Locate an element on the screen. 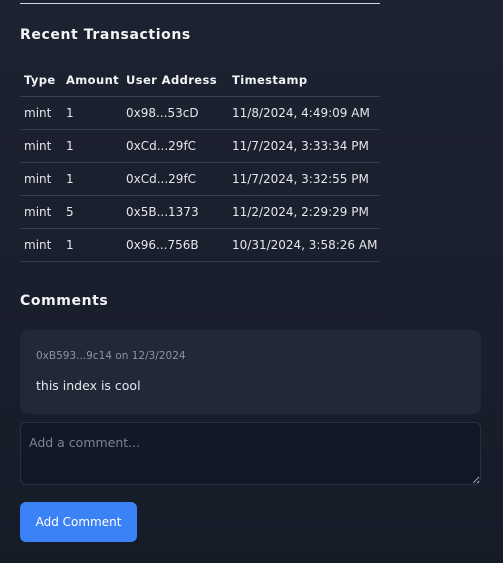 Image resolution: width=503 pixels, height=563 pixels. table-row: mint 5 0x5B...1373 11/2/2024, 2:29:29 PM is located at coordinates (200, 212).